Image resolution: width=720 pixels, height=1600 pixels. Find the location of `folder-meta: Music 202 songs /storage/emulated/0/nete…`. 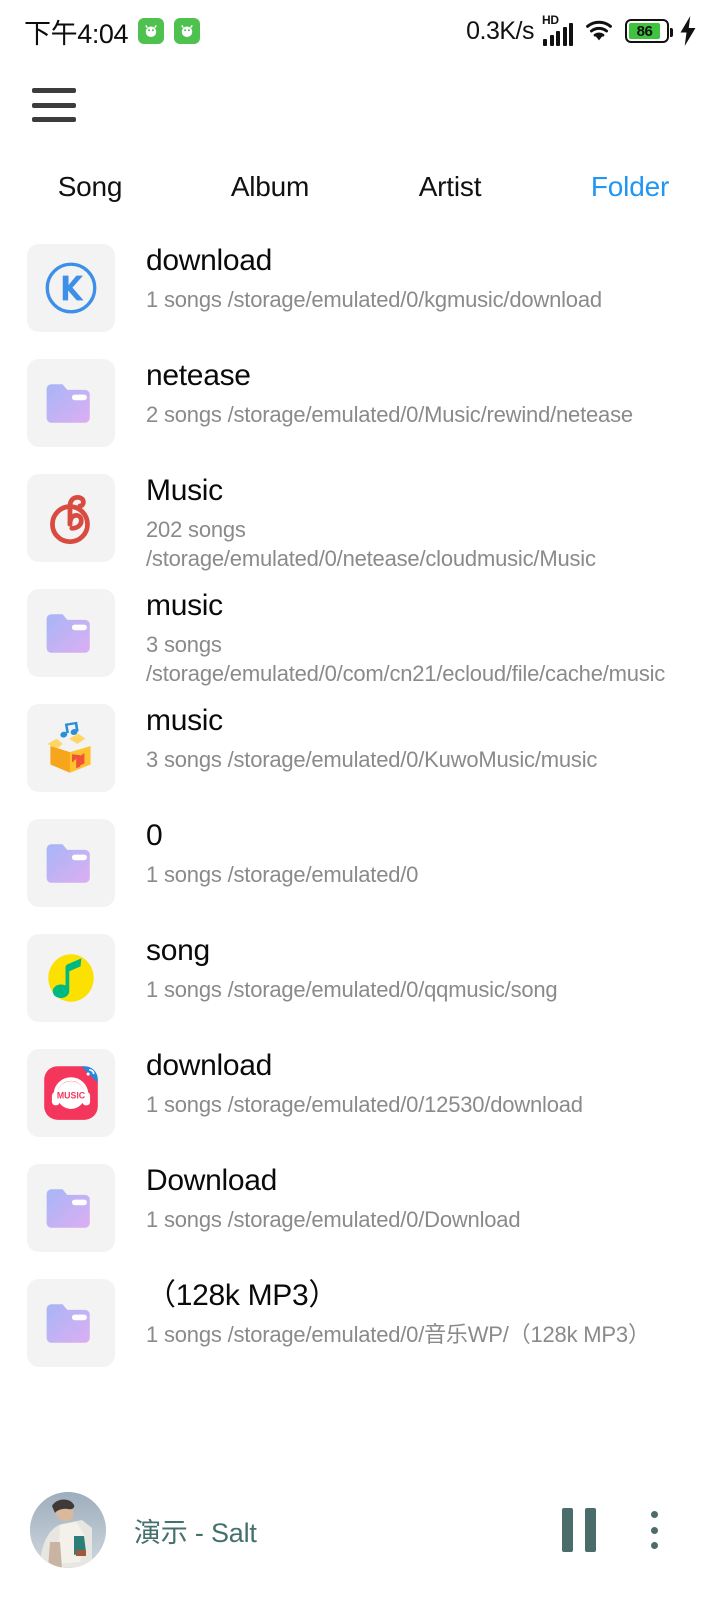

folder-meta: Music 202 songs /storage/emulated/0/nete… is located at coordinates (420, 518).